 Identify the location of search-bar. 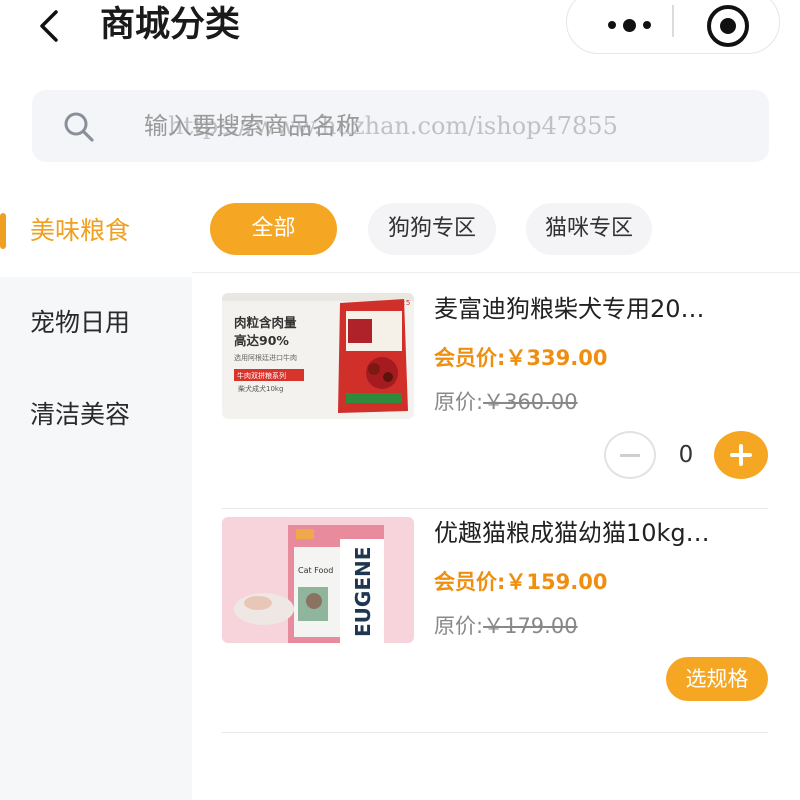
(400, 126).